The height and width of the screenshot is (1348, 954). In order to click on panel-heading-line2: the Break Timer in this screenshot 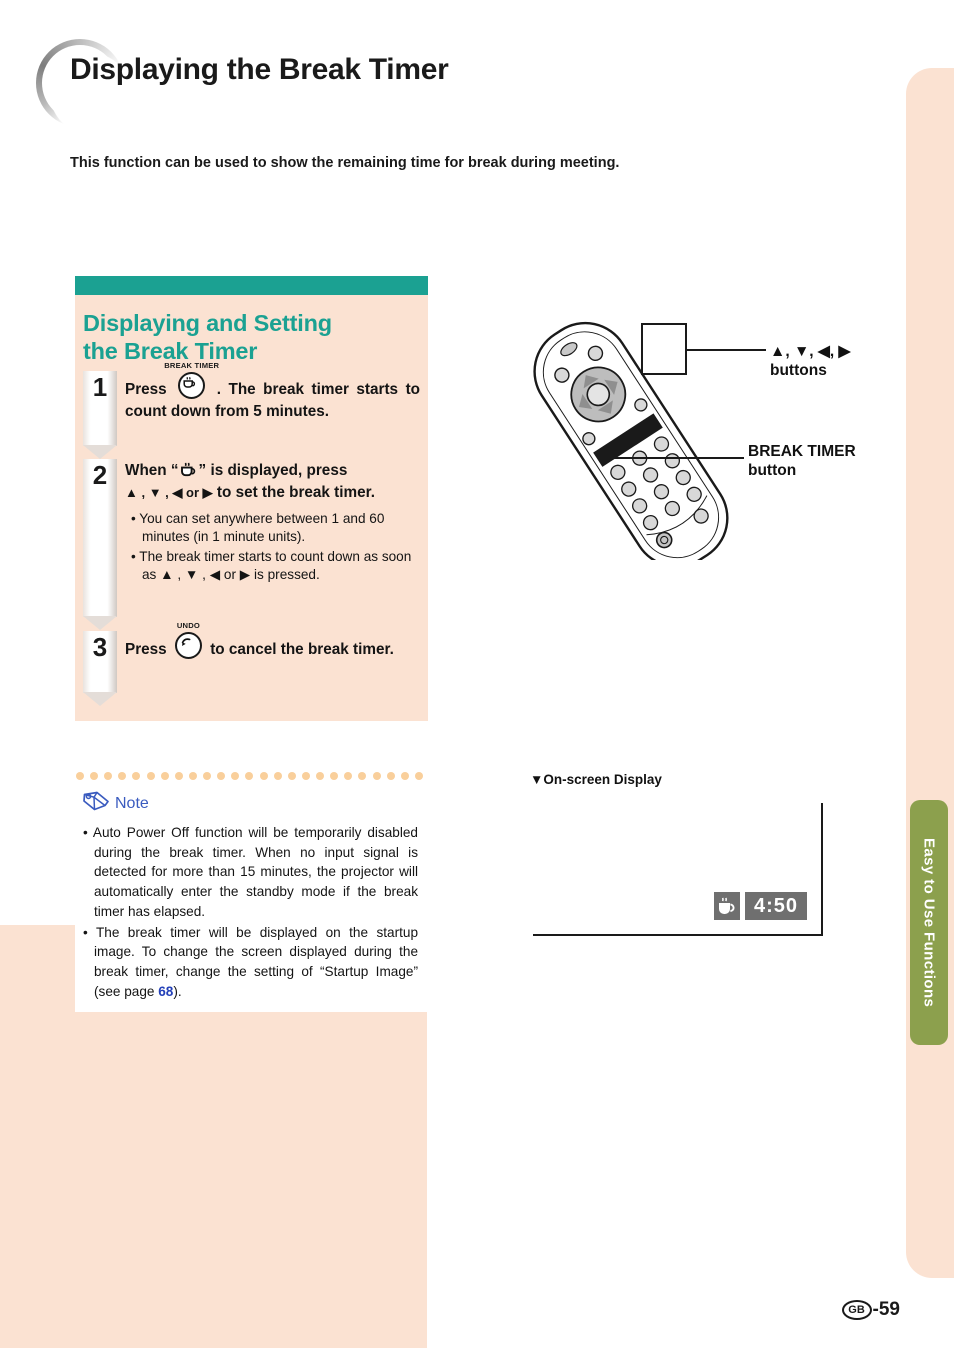, I will do `click(170, 351)`.